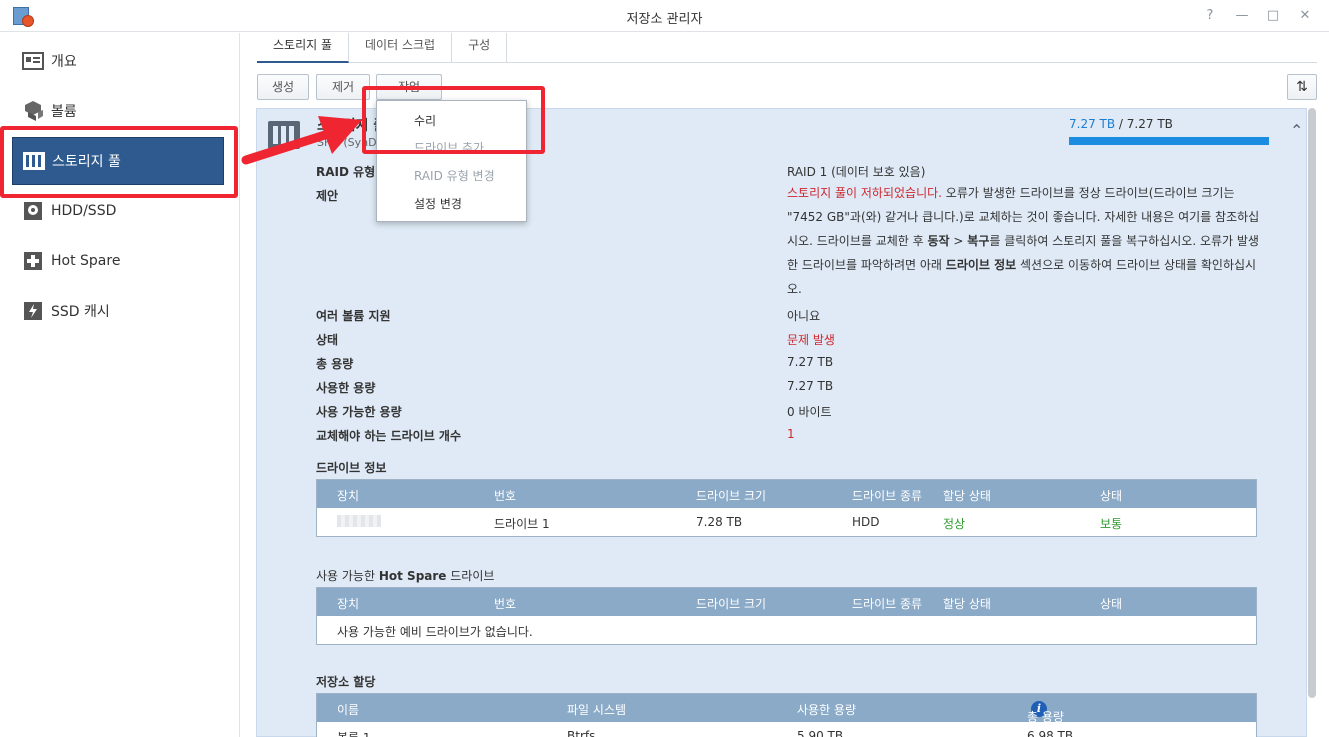 The width and height of the screenshot is (1329, 737). Describe the element at coordinates (820, 733) in the screenshot. I see `alloc-used: 5.90 TB` at that location.